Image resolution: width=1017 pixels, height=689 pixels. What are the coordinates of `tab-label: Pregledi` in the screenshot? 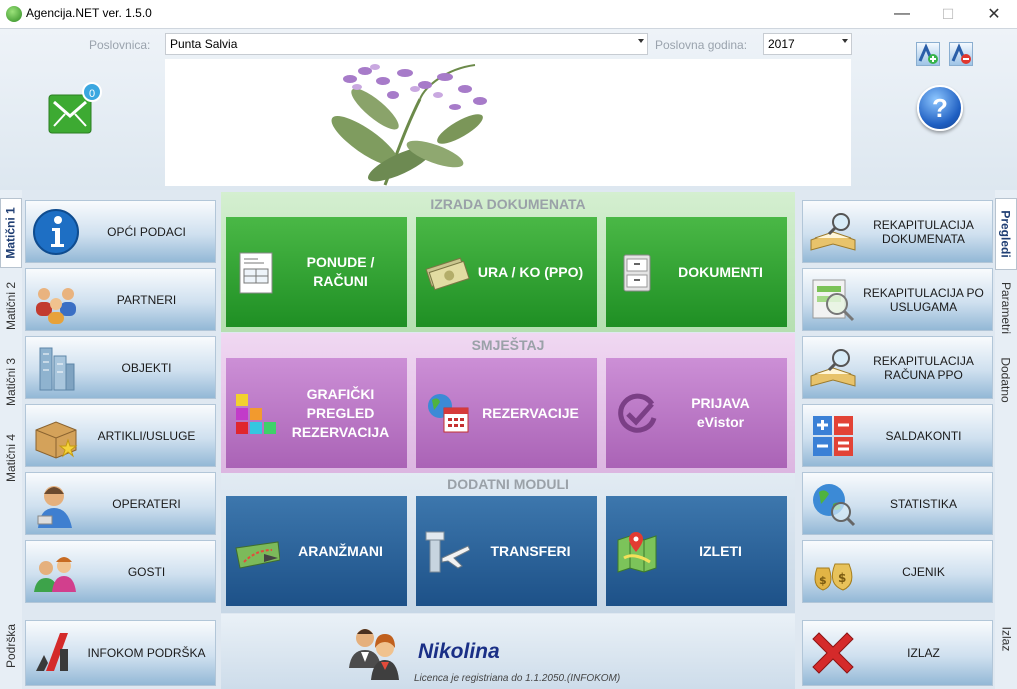 It's located at (1006, 234).